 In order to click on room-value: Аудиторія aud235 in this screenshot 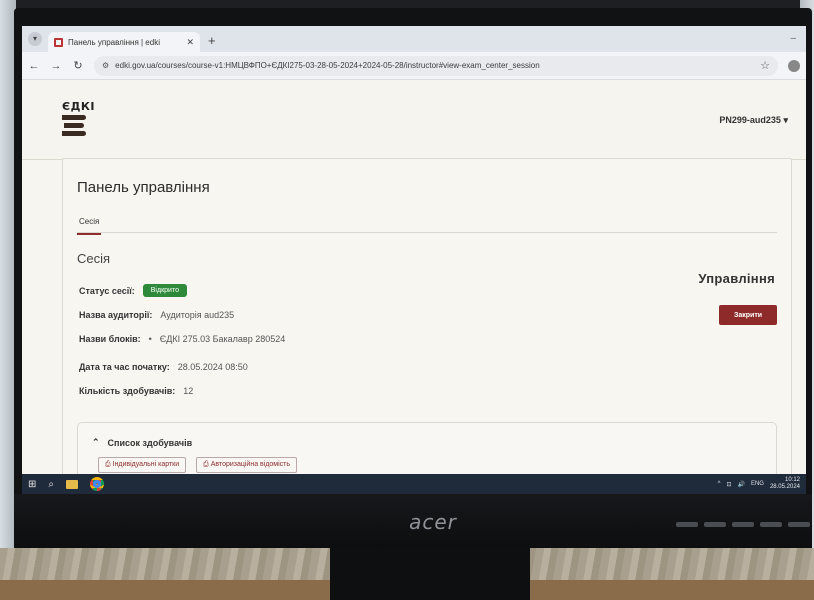, I will do `click(197, 315)`.